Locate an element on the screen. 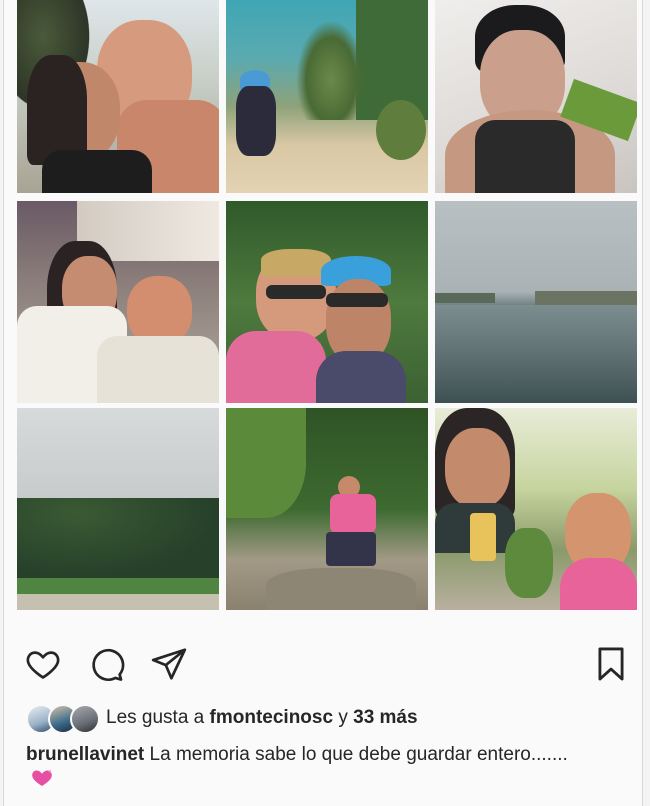 The height and width of the screenshot is (806, 650). liker-avatars is located at coordinates (63, 719).